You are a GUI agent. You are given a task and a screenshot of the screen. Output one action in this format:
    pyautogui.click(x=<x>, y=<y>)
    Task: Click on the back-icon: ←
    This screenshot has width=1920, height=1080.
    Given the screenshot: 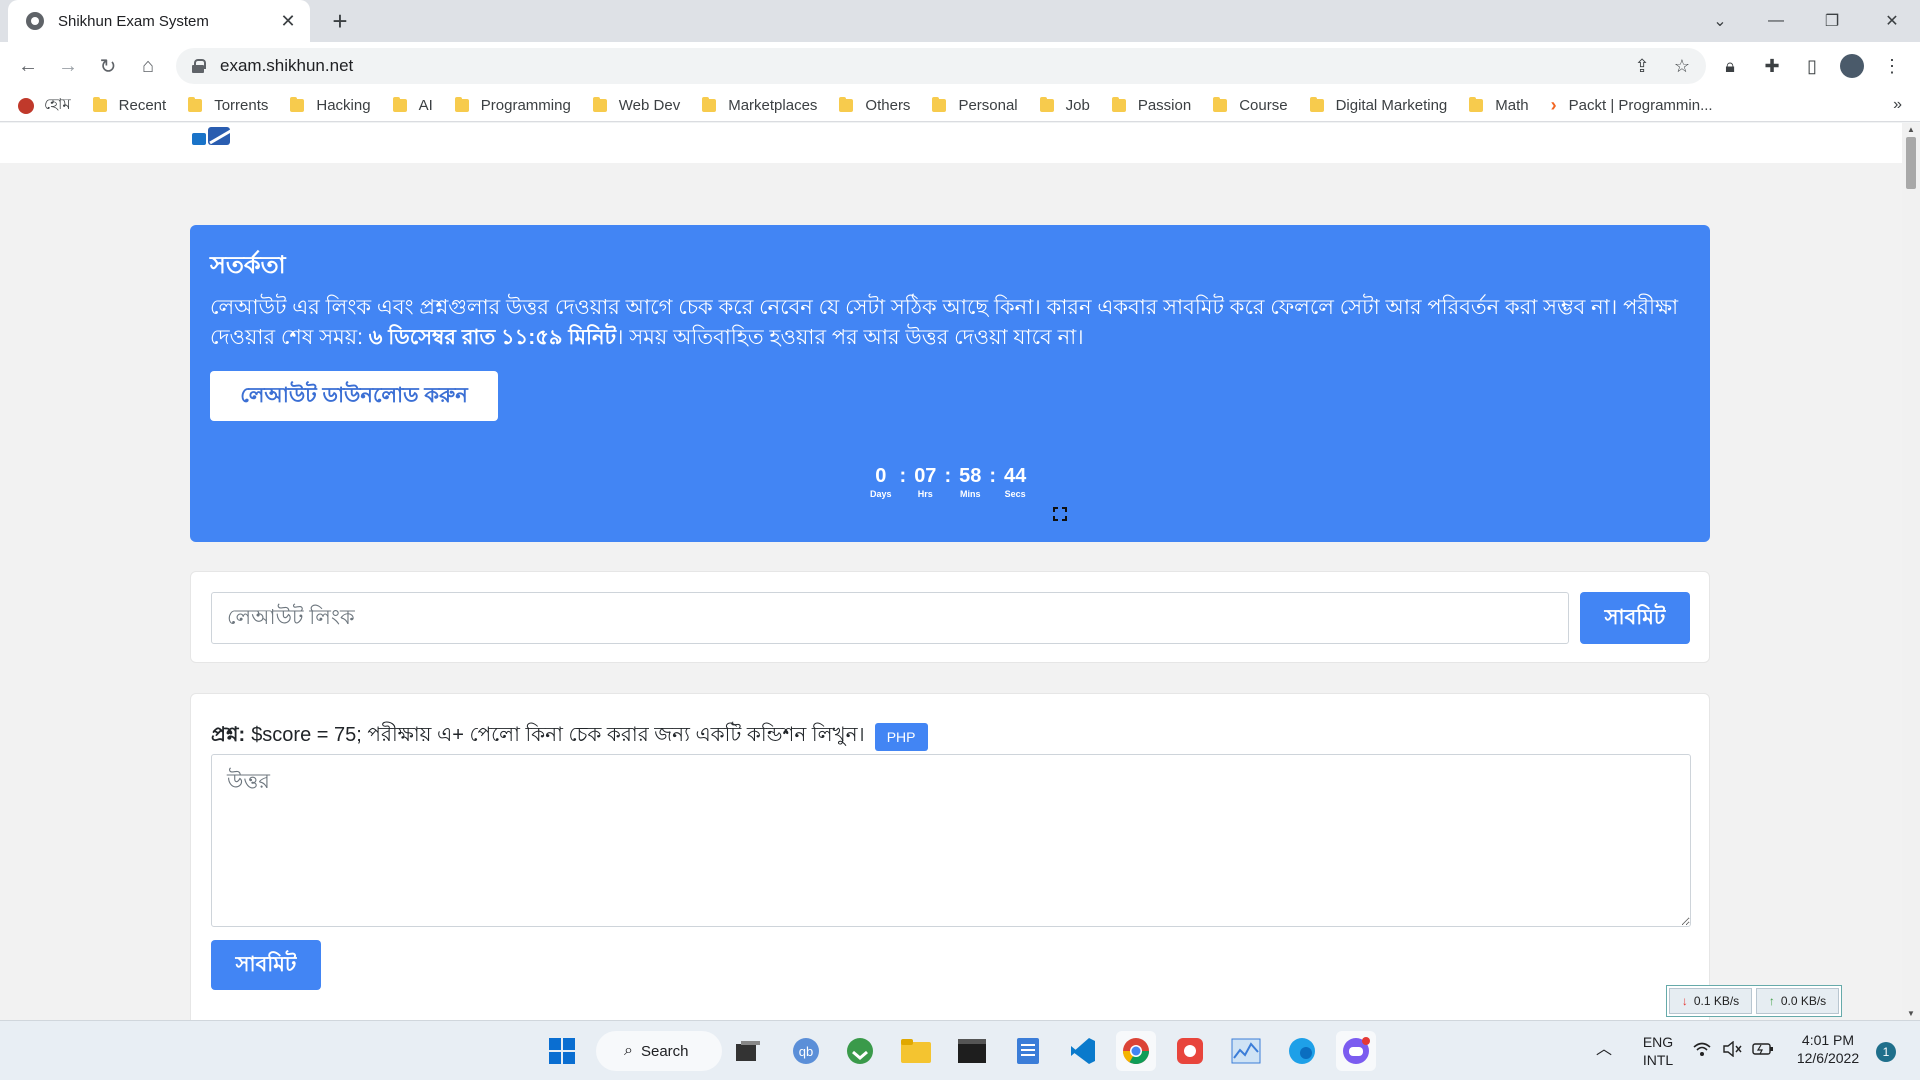 What is the action you would take?
    pyautogui.click(x=28, y=66)
    